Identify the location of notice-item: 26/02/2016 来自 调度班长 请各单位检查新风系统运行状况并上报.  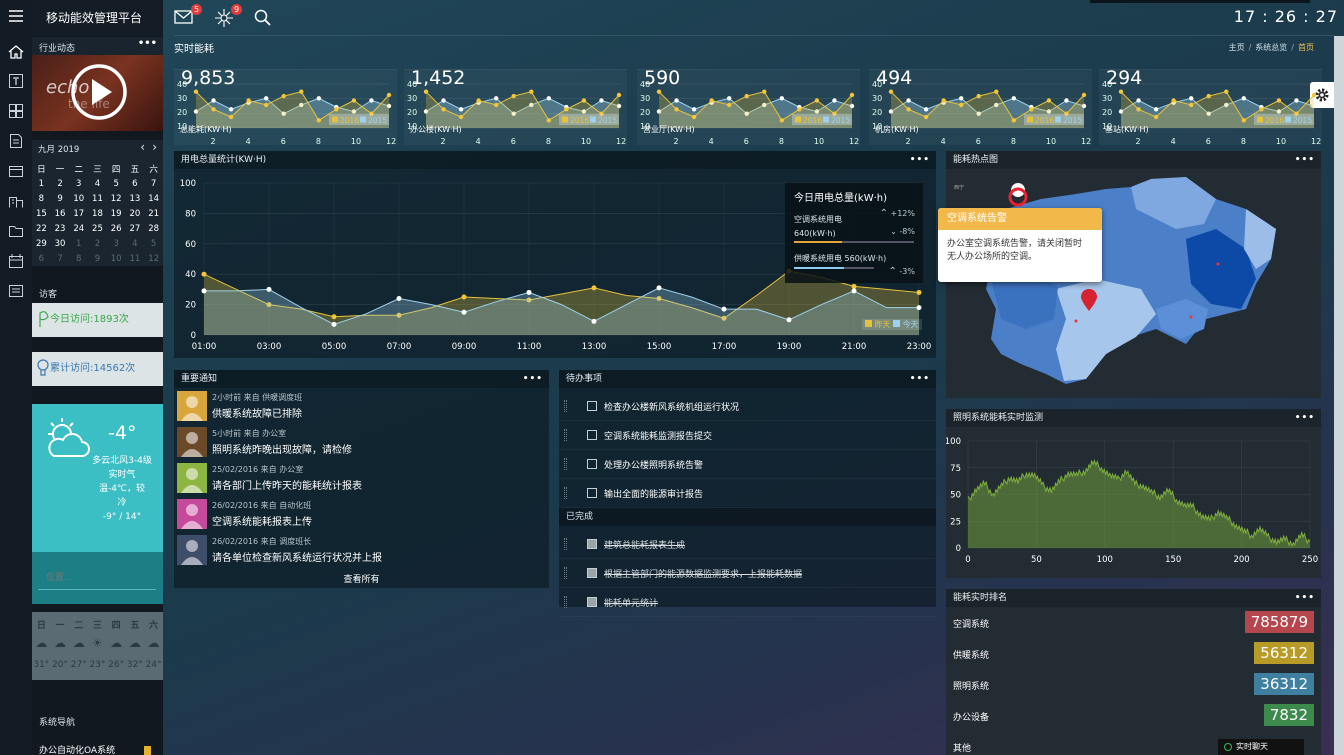
(361, 550).